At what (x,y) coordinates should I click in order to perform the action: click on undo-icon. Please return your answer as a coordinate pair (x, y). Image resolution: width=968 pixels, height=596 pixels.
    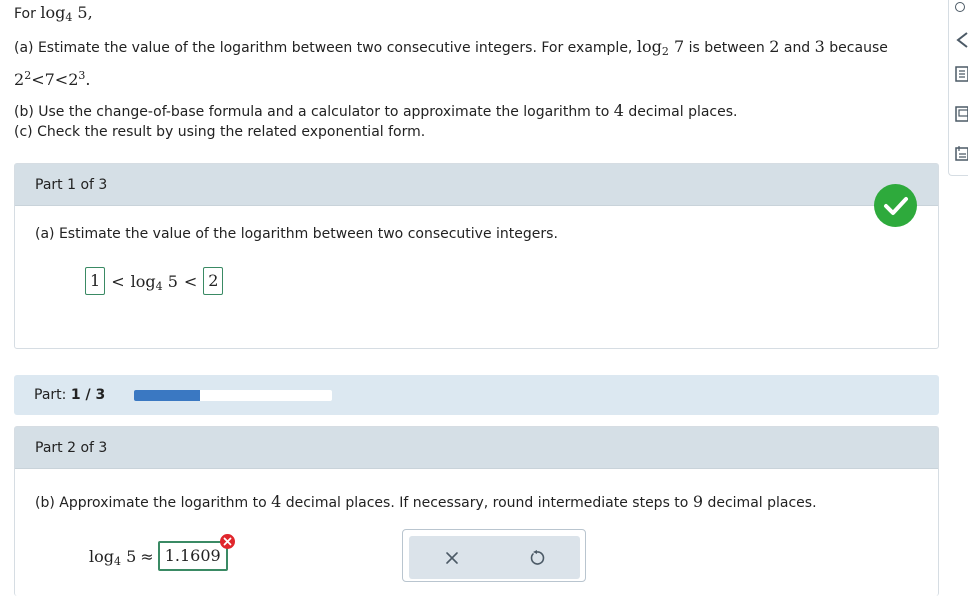
    Looking at the image, I should click on (537, 557).